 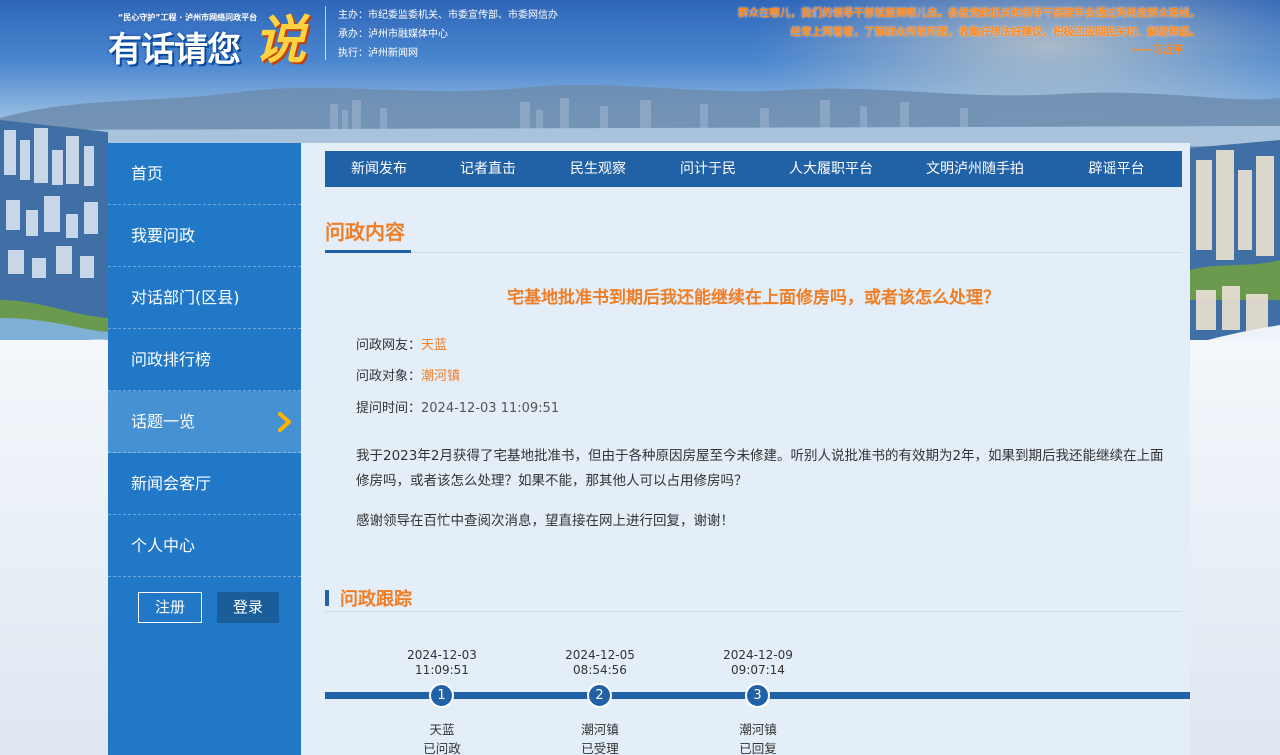 I want to click on sidebar-item-departments: 对话部门(区县), so click(x=204, y=298).